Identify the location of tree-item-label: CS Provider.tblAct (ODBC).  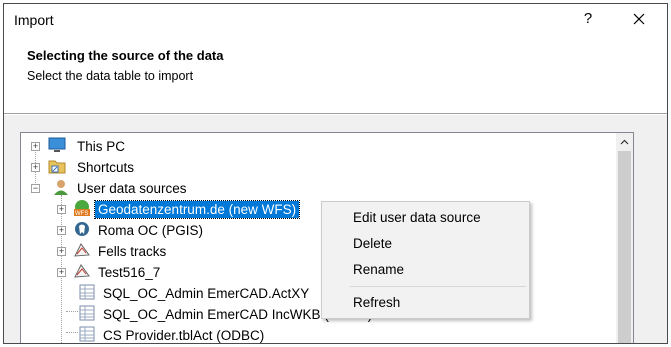
(184, 335).